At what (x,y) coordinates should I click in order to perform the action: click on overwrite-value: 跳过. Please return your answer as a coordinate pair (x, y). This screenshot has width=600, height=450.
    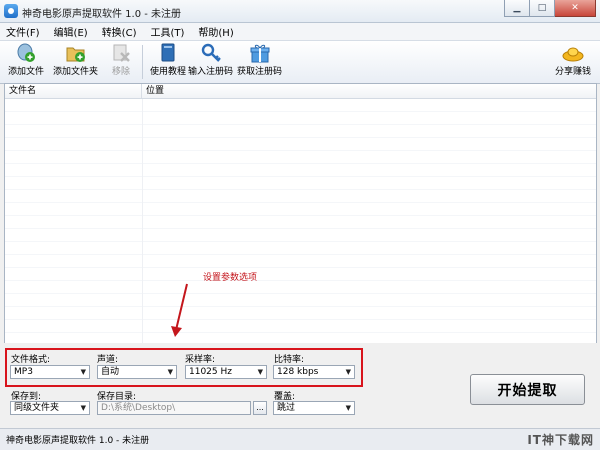
    Looking at the image, I should click on (286, 408).